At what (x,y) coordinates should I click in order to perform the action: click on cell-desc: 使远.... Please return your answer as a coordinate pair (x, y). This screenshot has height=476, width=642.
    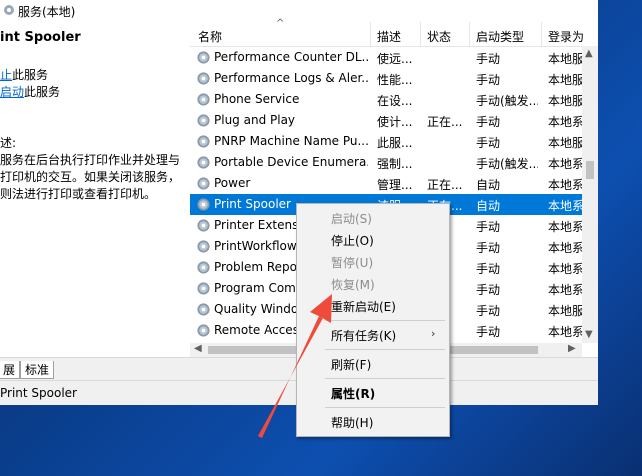
    Looking at the image, I should click on (395, 59).